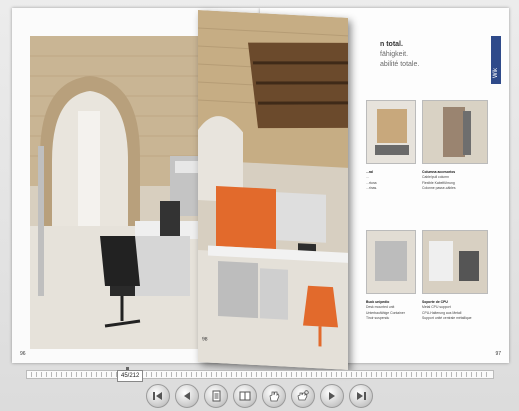 The height and width of the screenshot is (411, 519). Describe the element at coordinates (369, 172) in the screenshot. I see `caption-title: ...ral` at that location.